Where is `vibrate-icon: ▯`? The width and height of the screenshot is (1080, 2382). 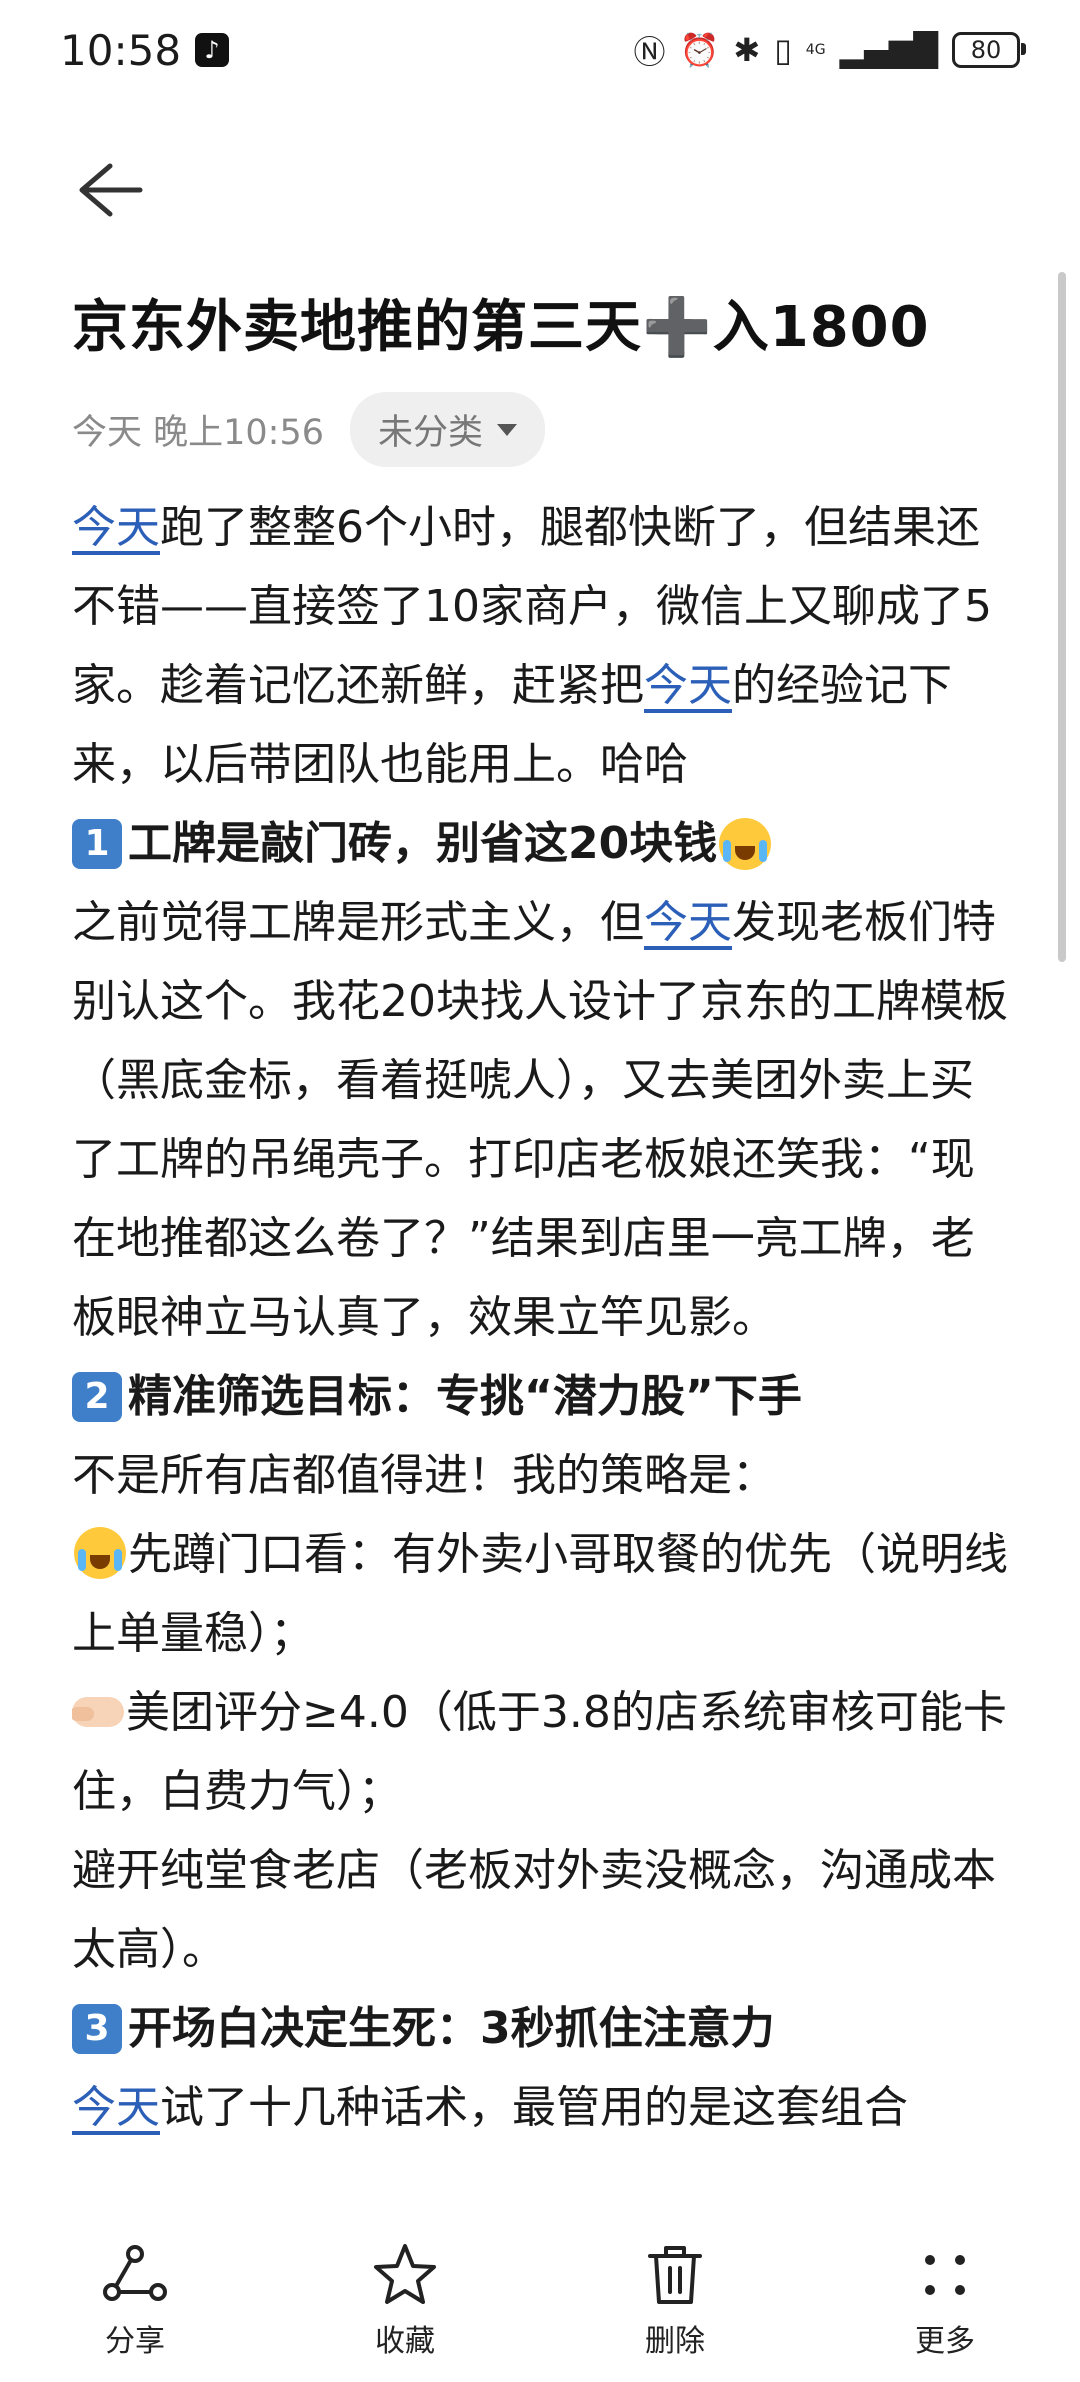 vibrate-icon: ▯ is located at coordinates (783, 50).